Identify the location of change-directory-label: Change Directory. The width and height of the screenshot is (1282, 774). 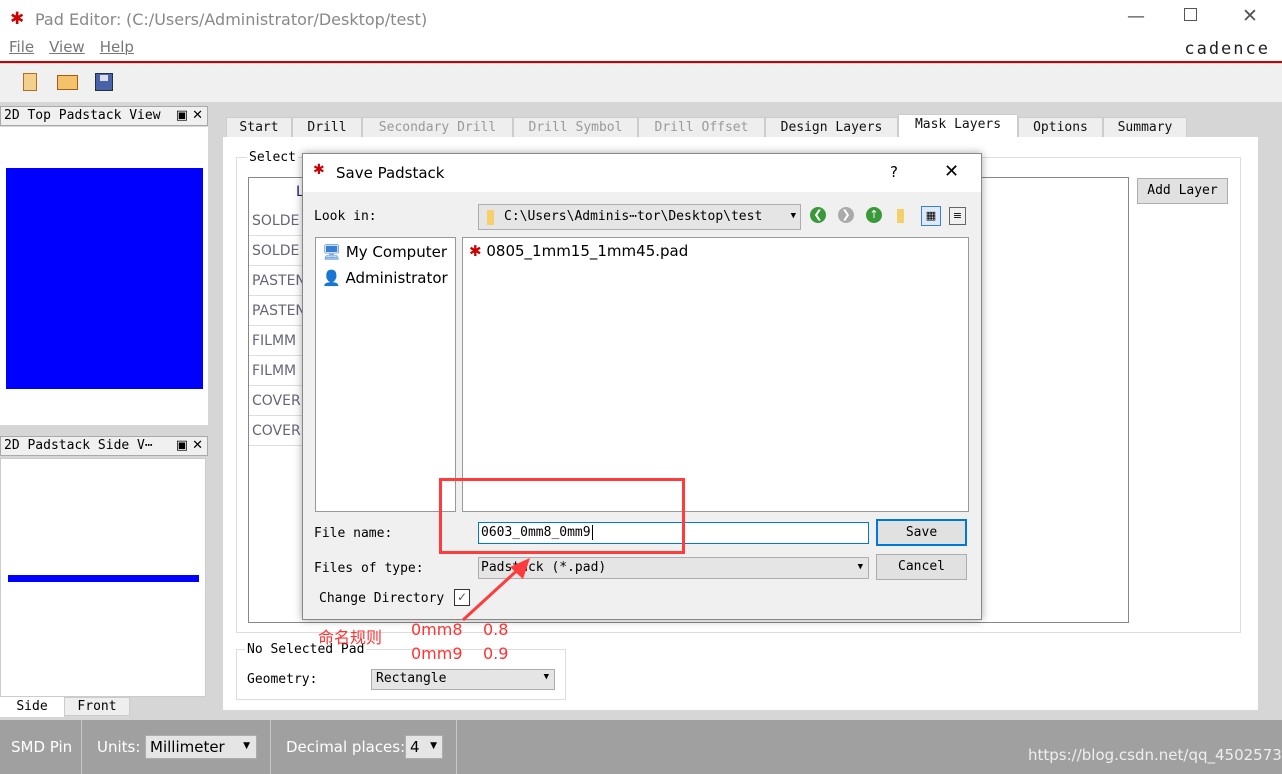
(382, 598).